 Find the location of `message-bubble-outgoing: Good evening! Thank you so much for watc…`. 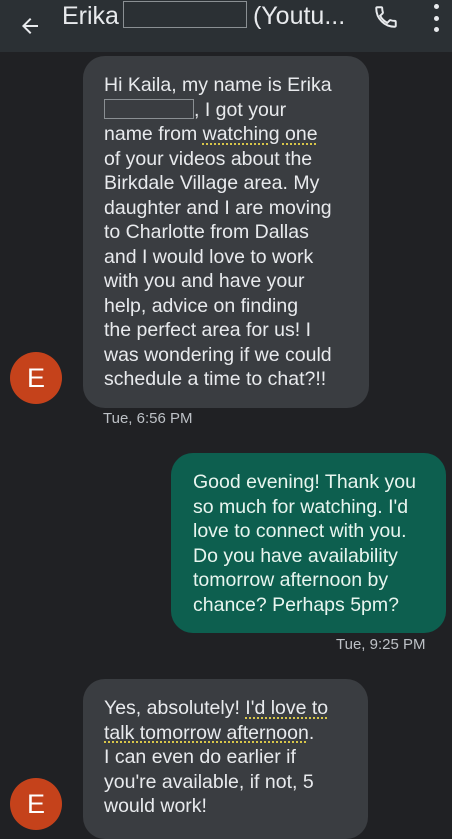

message-bubble-outgoing: Good evening! Thank you so much for watc… is located at coordinates (308, 543).